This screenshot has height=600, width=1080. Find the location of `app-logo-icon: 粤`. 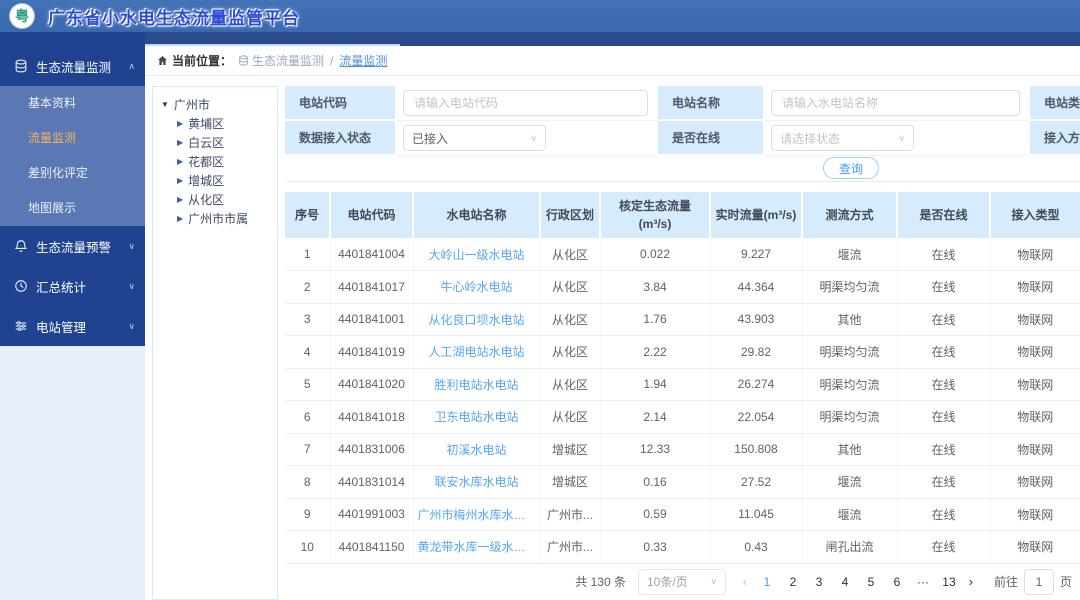

app-logo-icon: 粤 is located at coordinates (22, 16).